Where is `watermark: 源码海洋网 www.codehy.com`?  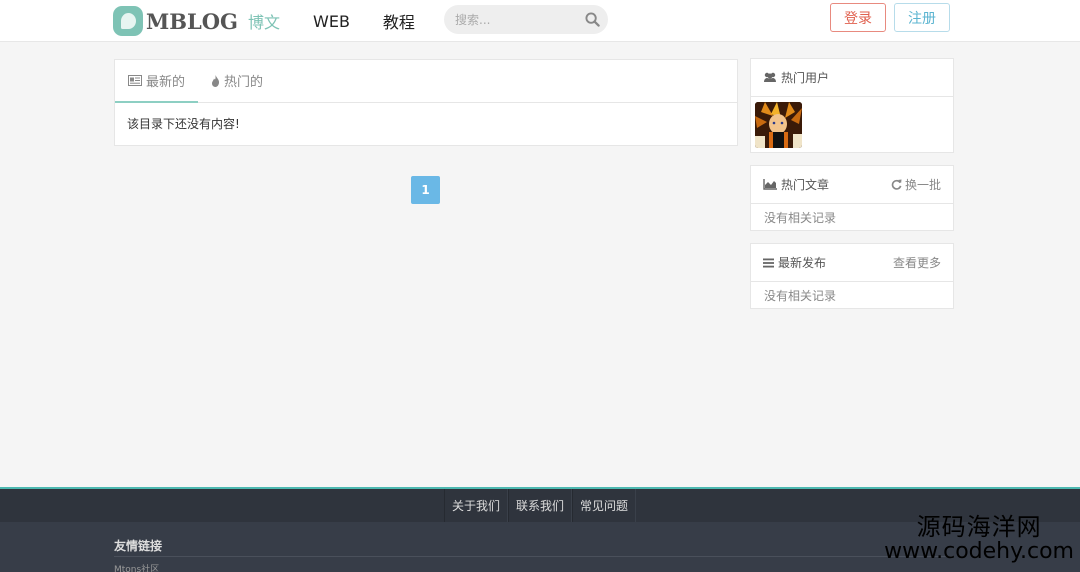 watermark: 源码海洋网 www.codehy.com is located at coordinates (979, 539).